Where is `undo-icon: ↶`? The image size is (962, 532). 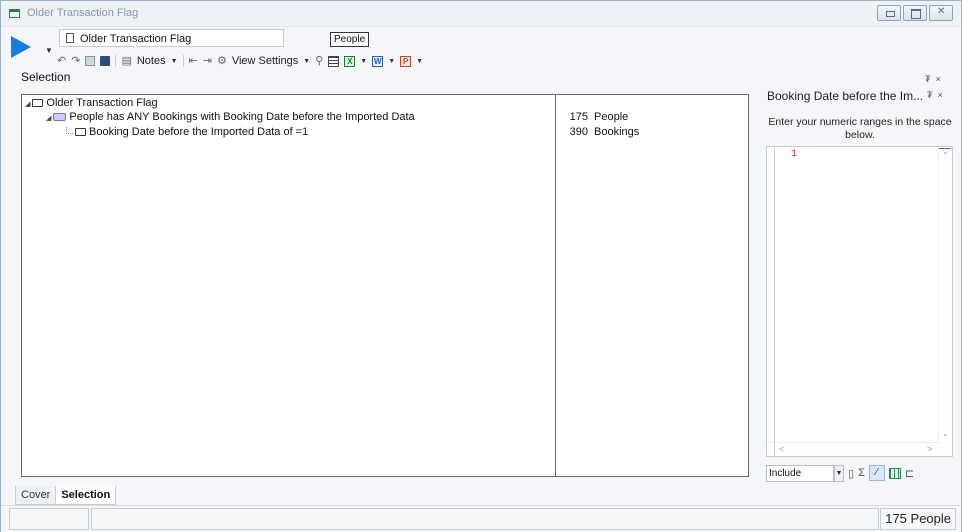 undo-icon: ↶ is located at coordinates (61, 61).